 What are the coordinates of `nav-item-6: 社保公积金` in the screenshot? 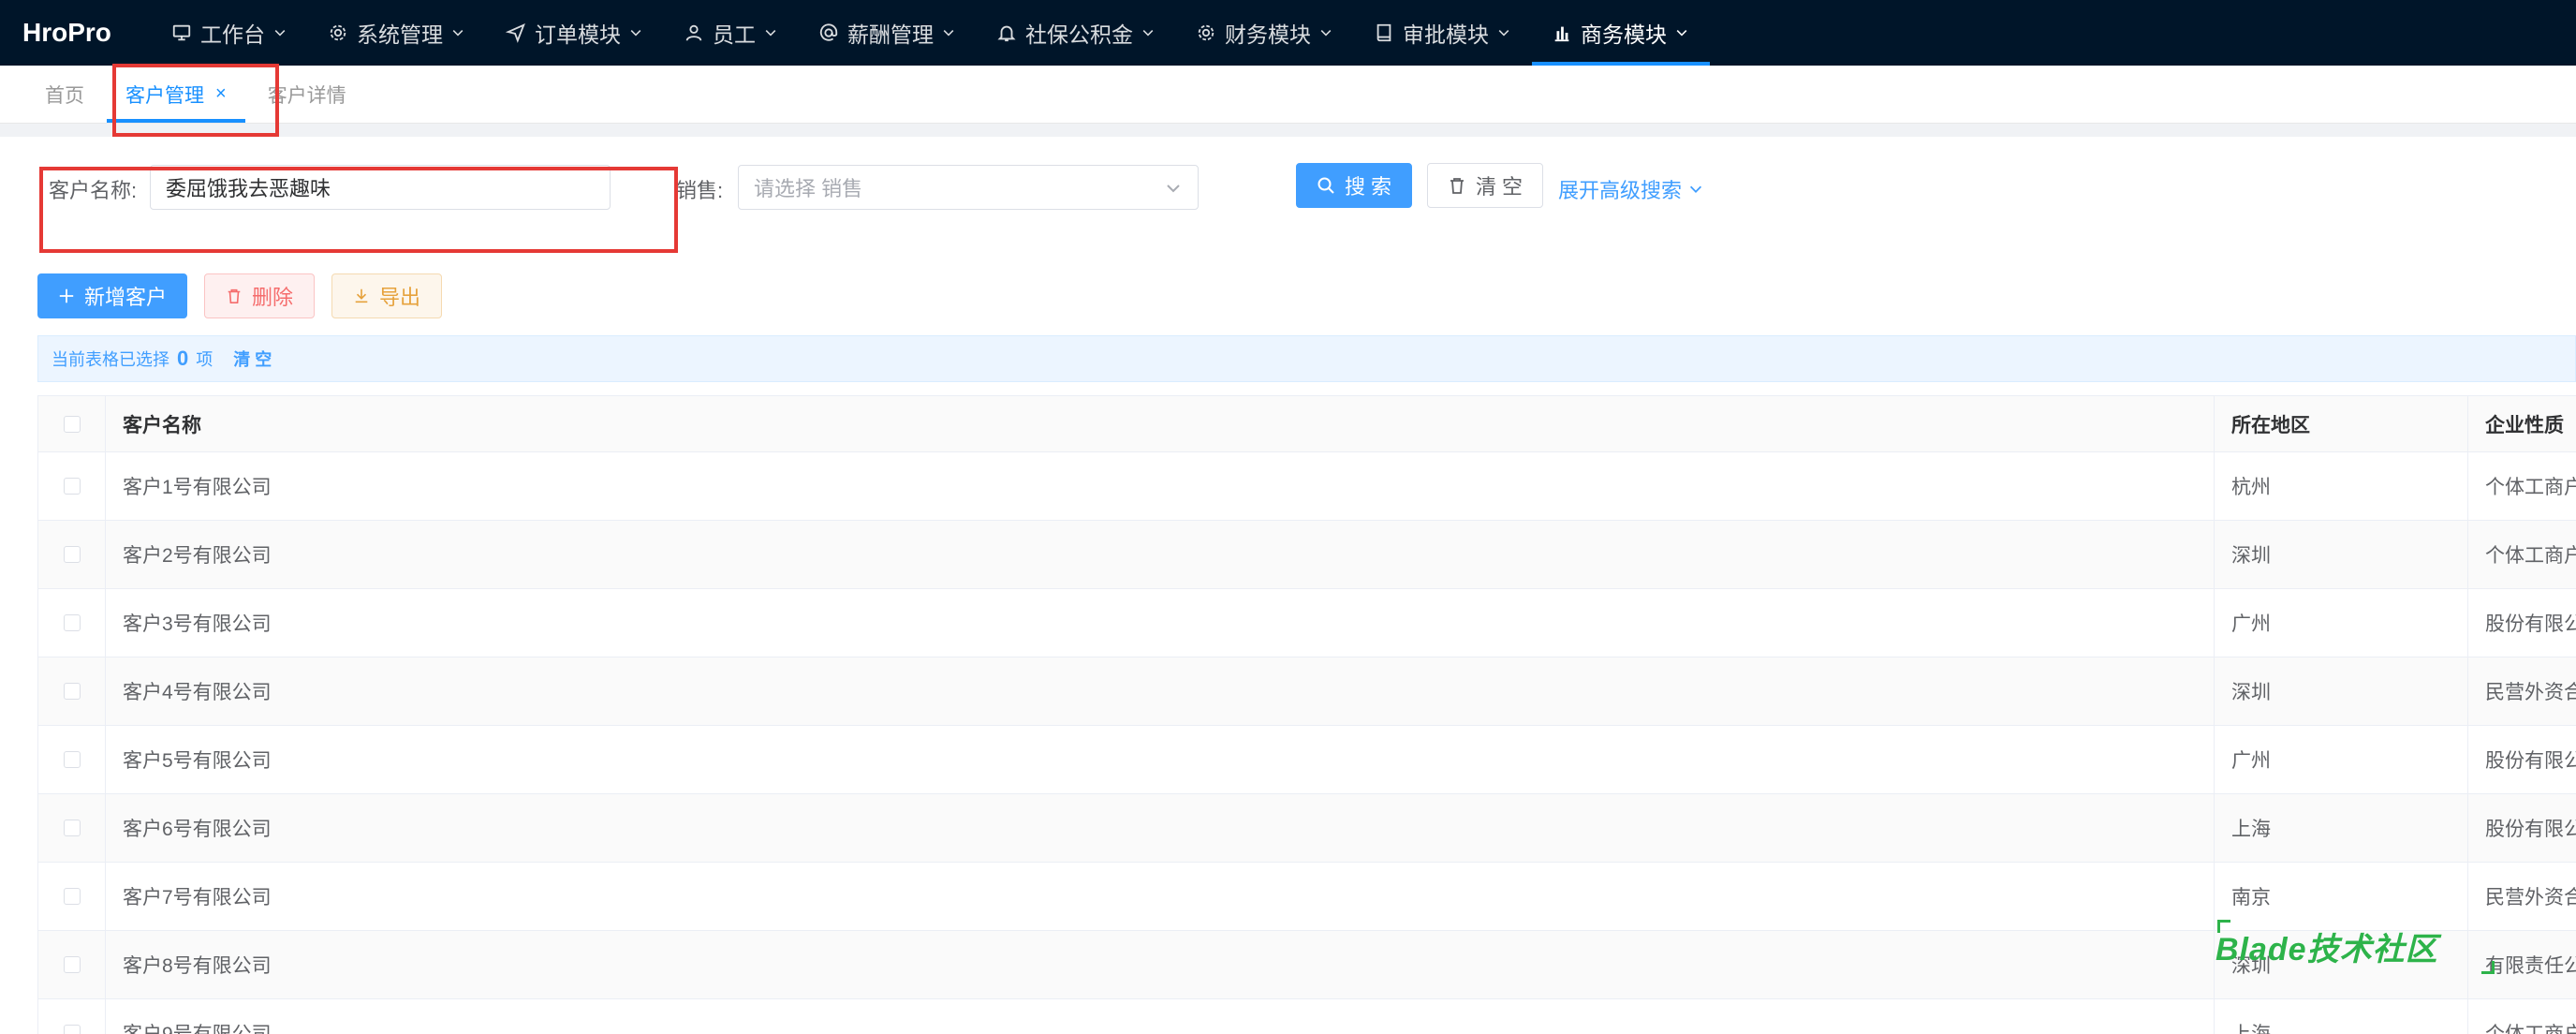 It's located at (1076, 33).